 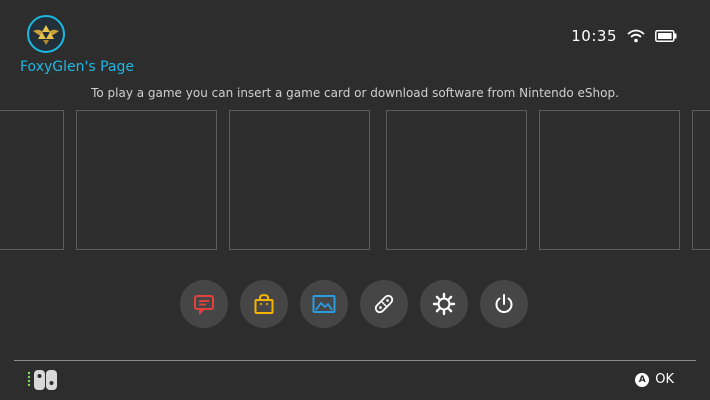 I want to click on home-menu-dock, so click(x=354, y=304).